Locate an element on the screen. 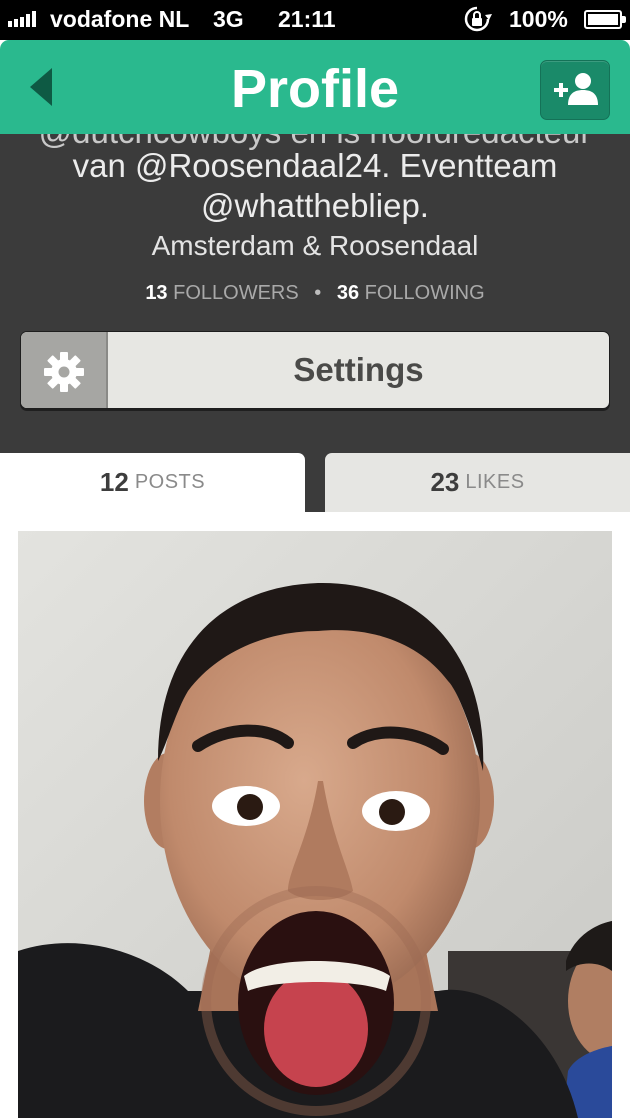  followers-count: 13 is located at coordinates (156, 293).